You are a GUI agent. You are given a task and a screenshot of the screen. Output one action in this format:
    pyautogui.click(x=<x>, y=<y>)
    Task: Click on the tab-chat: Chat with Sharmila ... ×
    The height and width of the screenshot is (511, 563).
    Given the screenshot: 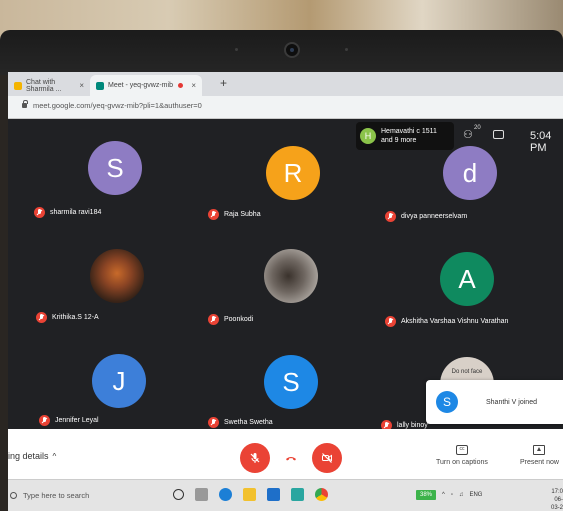 What is the action you would take?
    pyautogui.click(x=49, y=85)
    